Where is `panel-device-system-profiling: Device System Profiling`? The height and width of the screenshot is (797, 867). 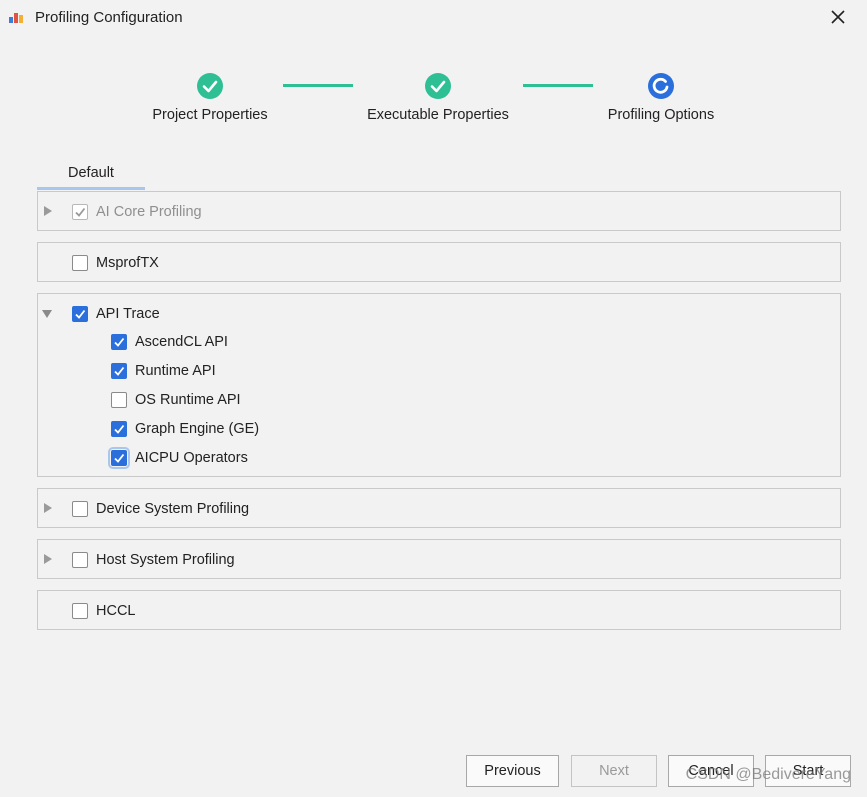 panel-device-system-profiling: Device System Profiling is located at coordinates (439, 508).